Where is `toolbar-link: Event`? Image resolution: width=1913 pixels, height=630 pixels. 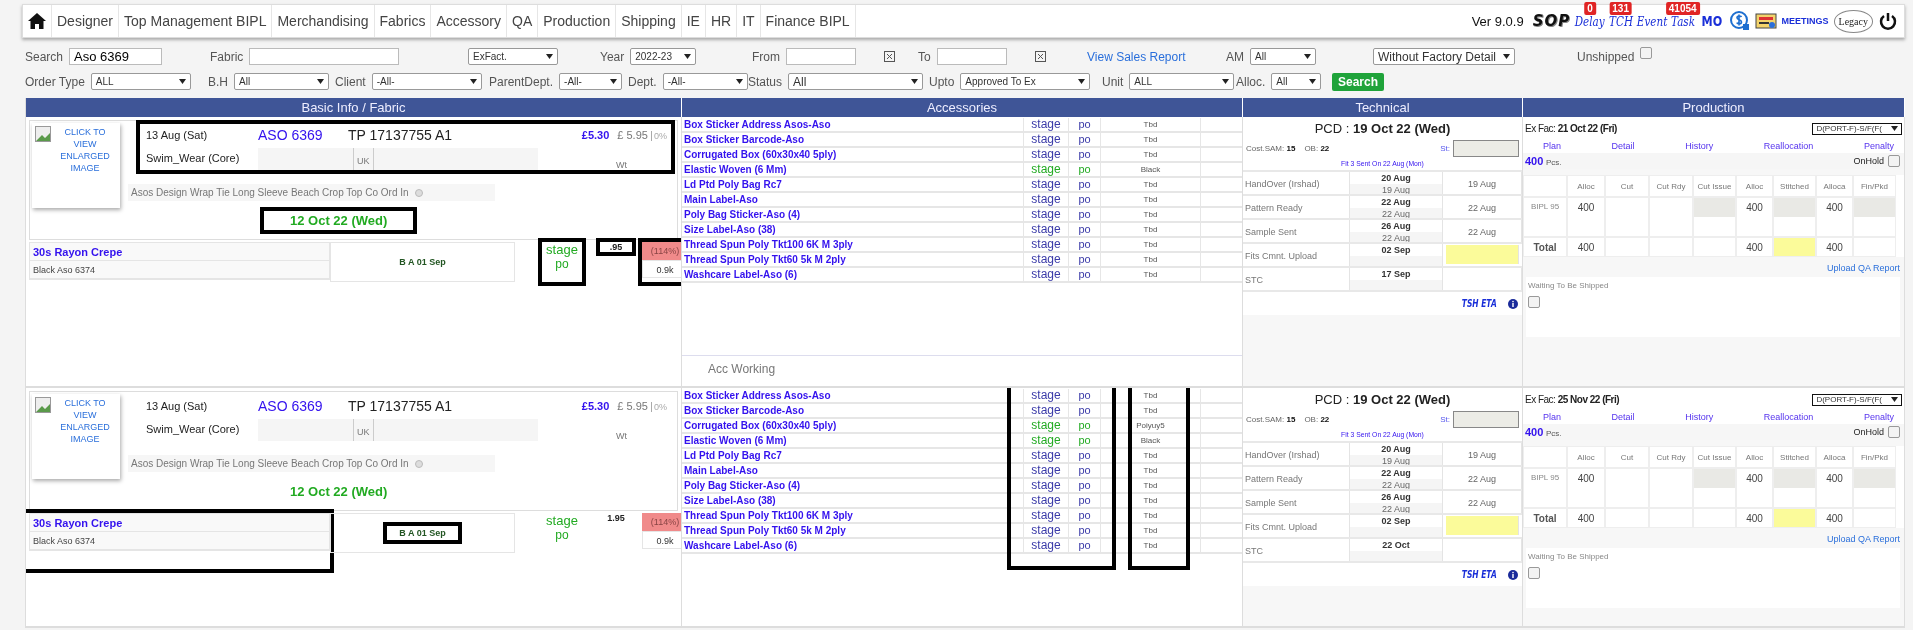
toolbar-link: Event is located at coordinates (1651, 21).